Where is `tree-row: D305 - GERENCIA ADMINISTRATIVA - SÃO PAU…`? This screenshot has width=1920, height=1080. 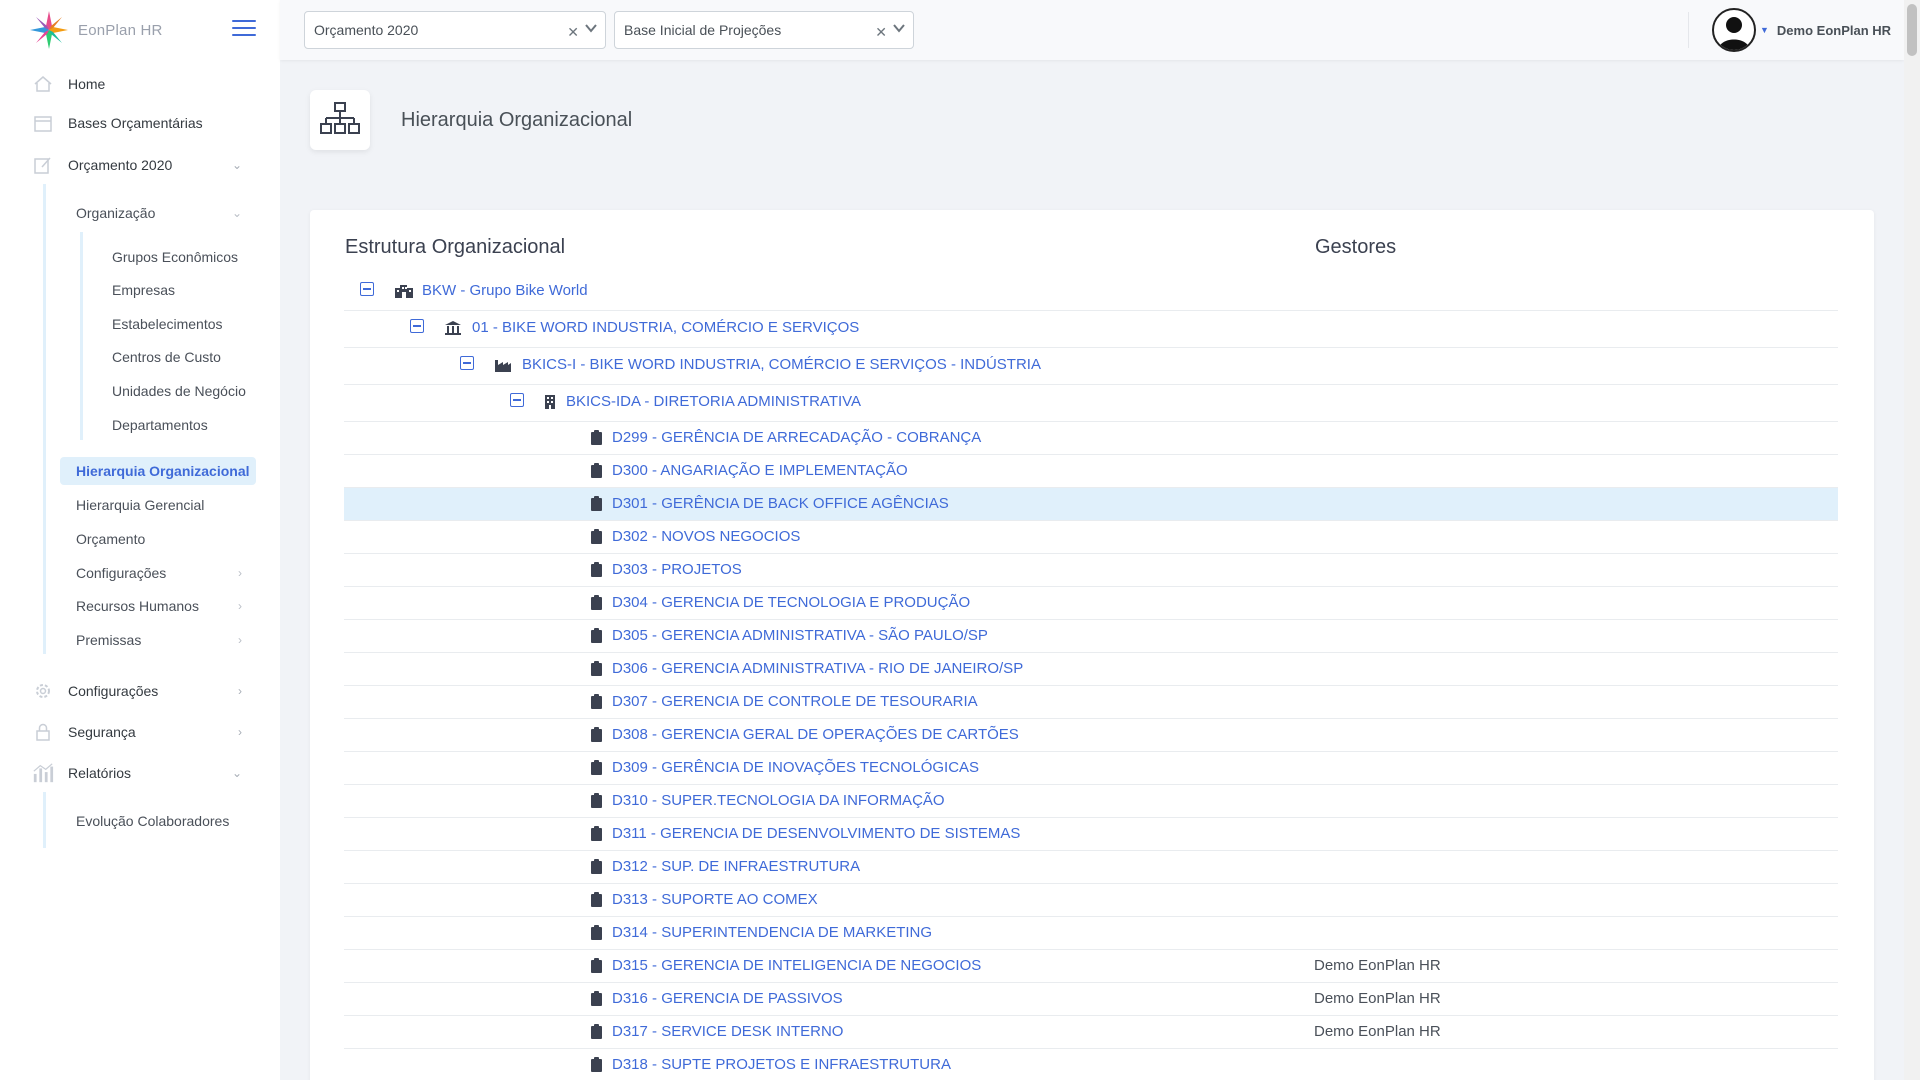 tree-row: D305 - GERENCIA ADMINISTRATIVA - SÃO PAU… is located at coordinates (1091, 636).